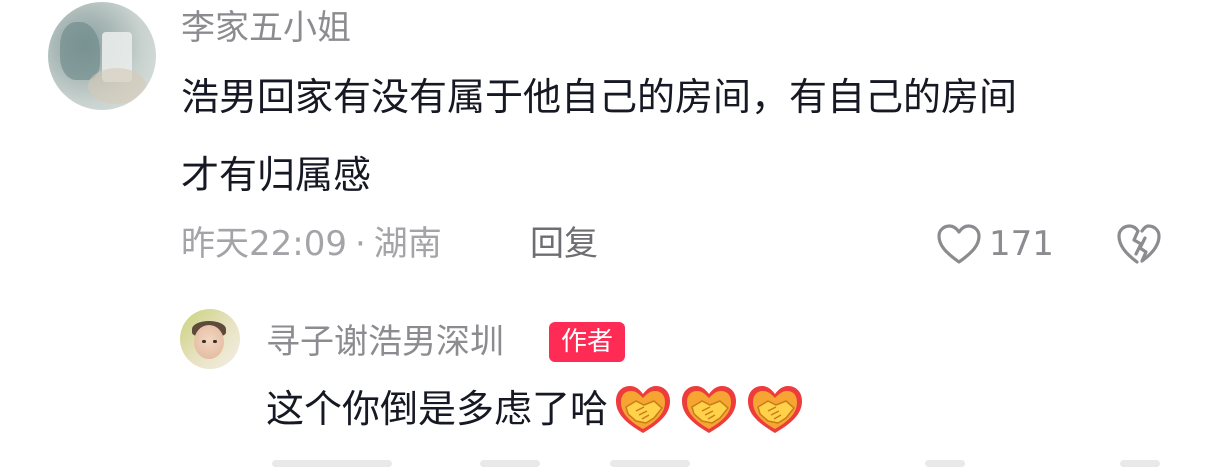  I want to click on like-button: 171, so click(994, 244).